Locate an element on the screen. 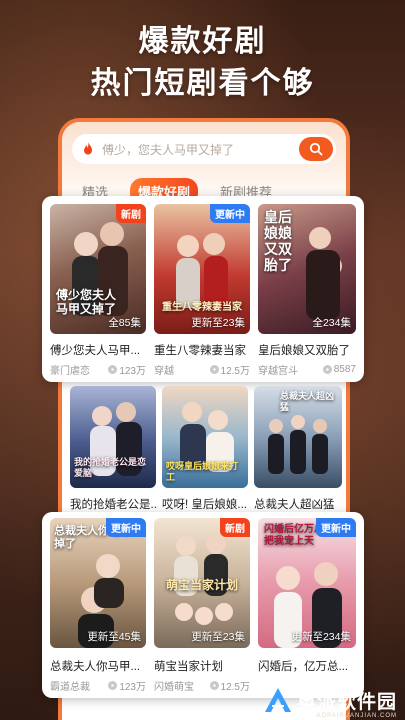  poster-title-text: 重生八零辣妻当家 is located at coordinates (202, 307).